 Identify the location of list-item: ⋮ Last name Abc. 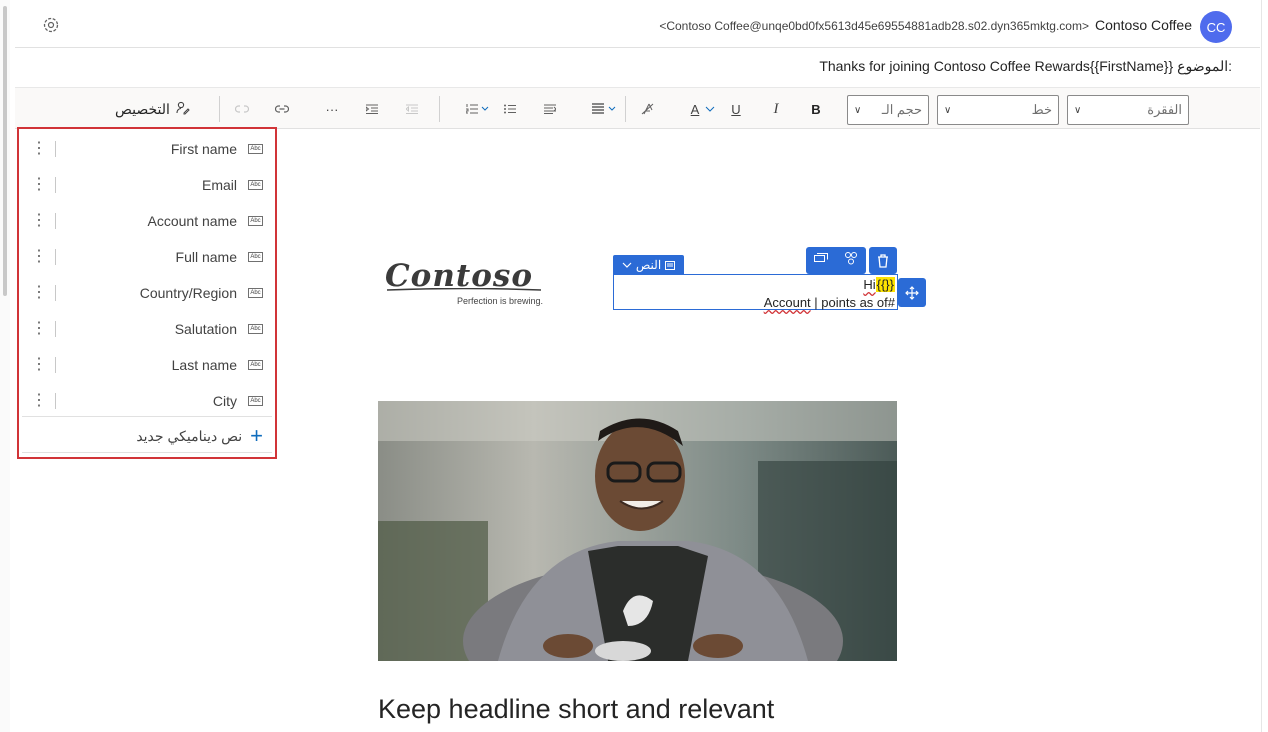
(147, 365).